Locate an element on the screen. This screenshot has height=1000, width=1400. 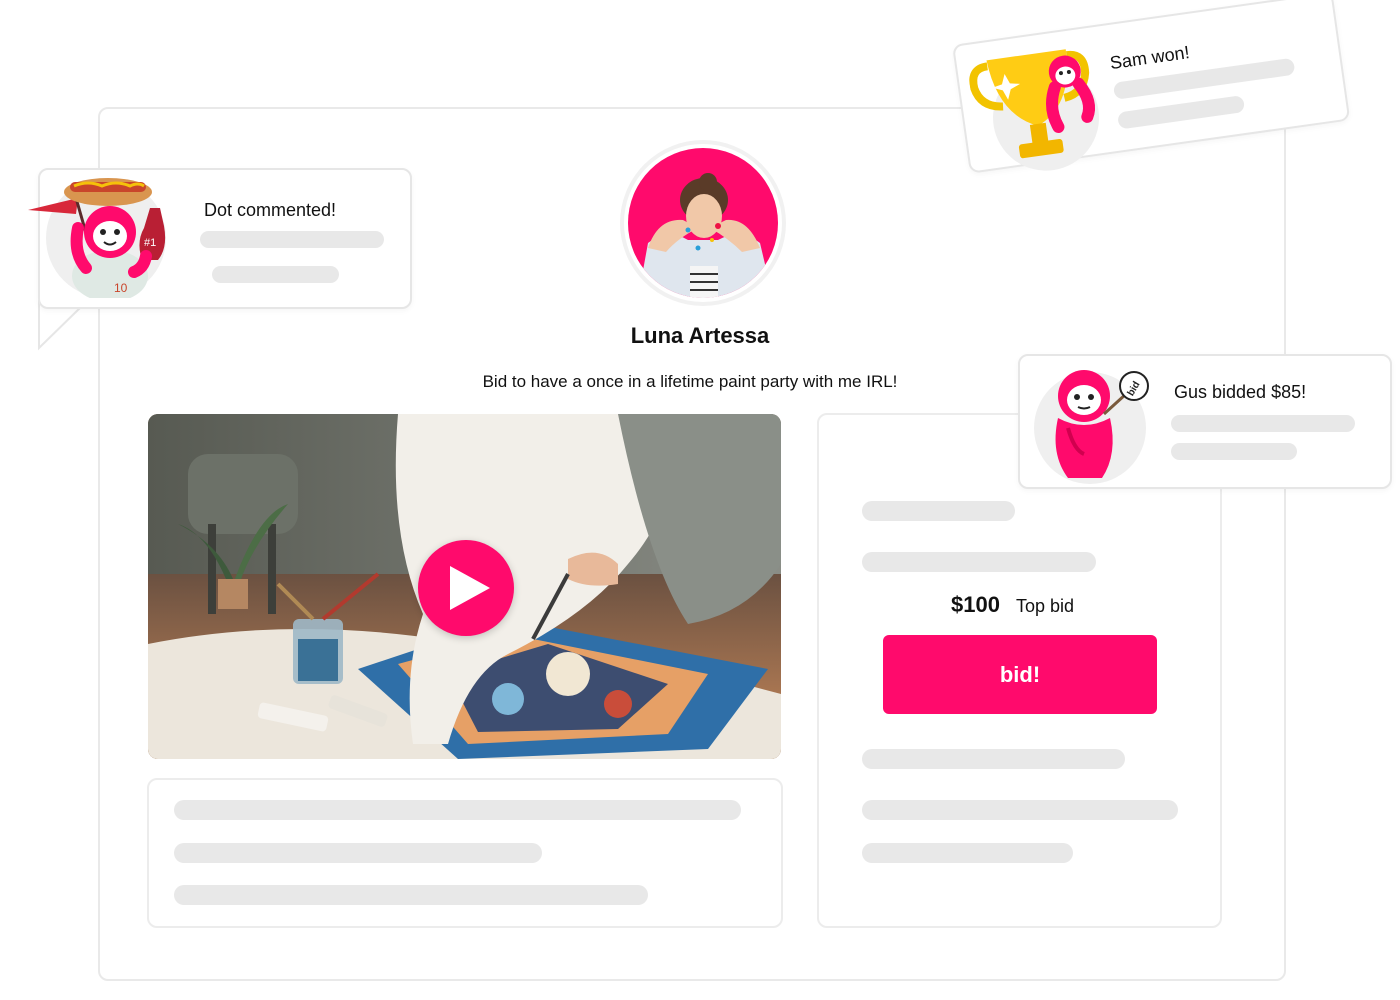
svg-text: #1 is located at coordinates (150, 243).